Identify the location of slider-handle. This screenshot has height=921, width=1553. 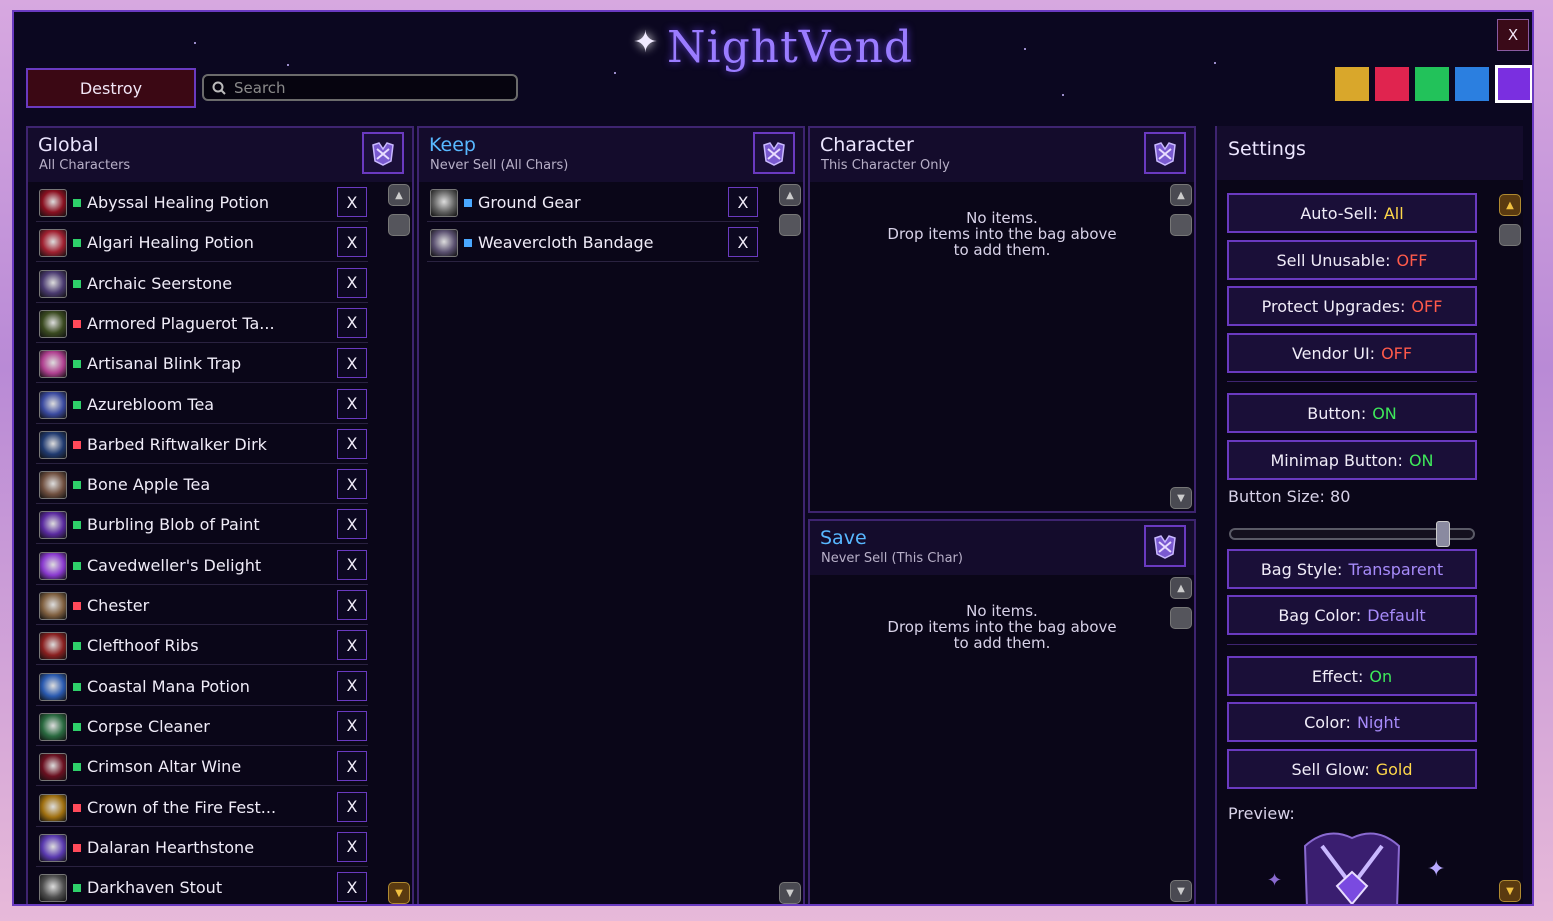
(1443, 534).